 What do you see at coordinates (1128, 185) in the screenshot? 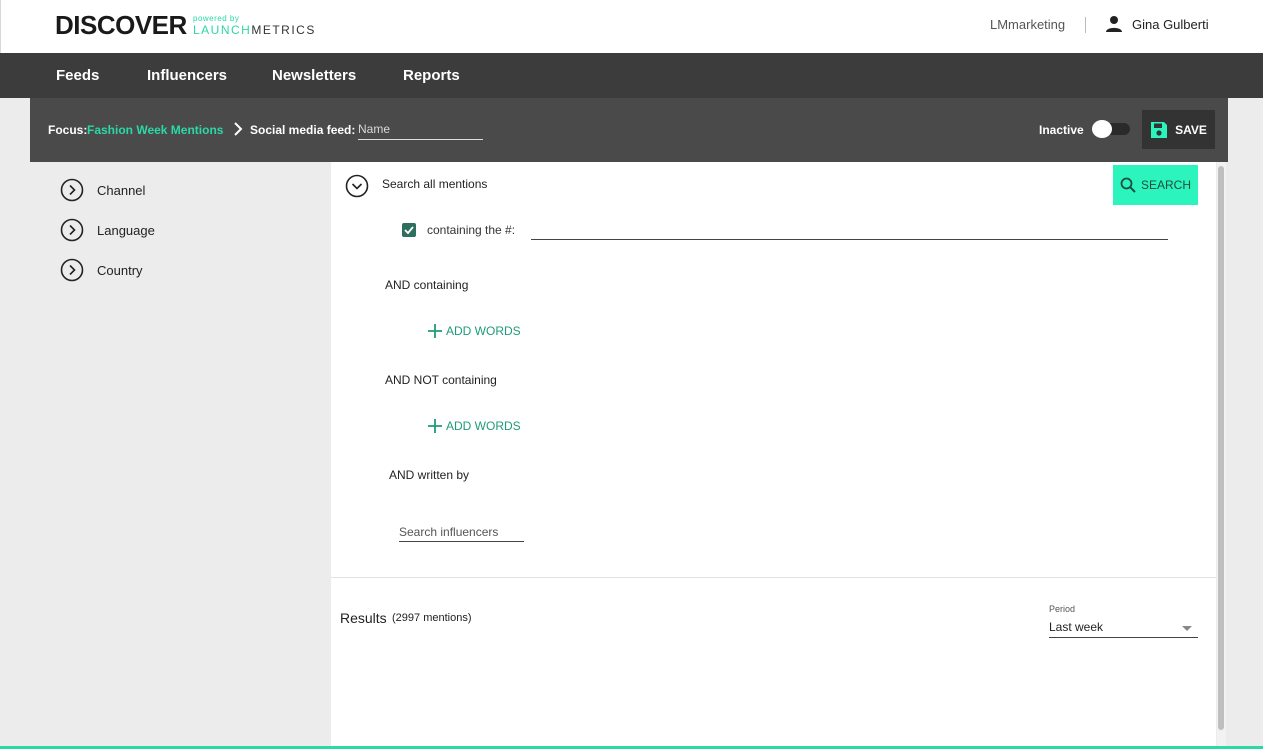
I see `search-icon` at bounding box center [1128, 185].